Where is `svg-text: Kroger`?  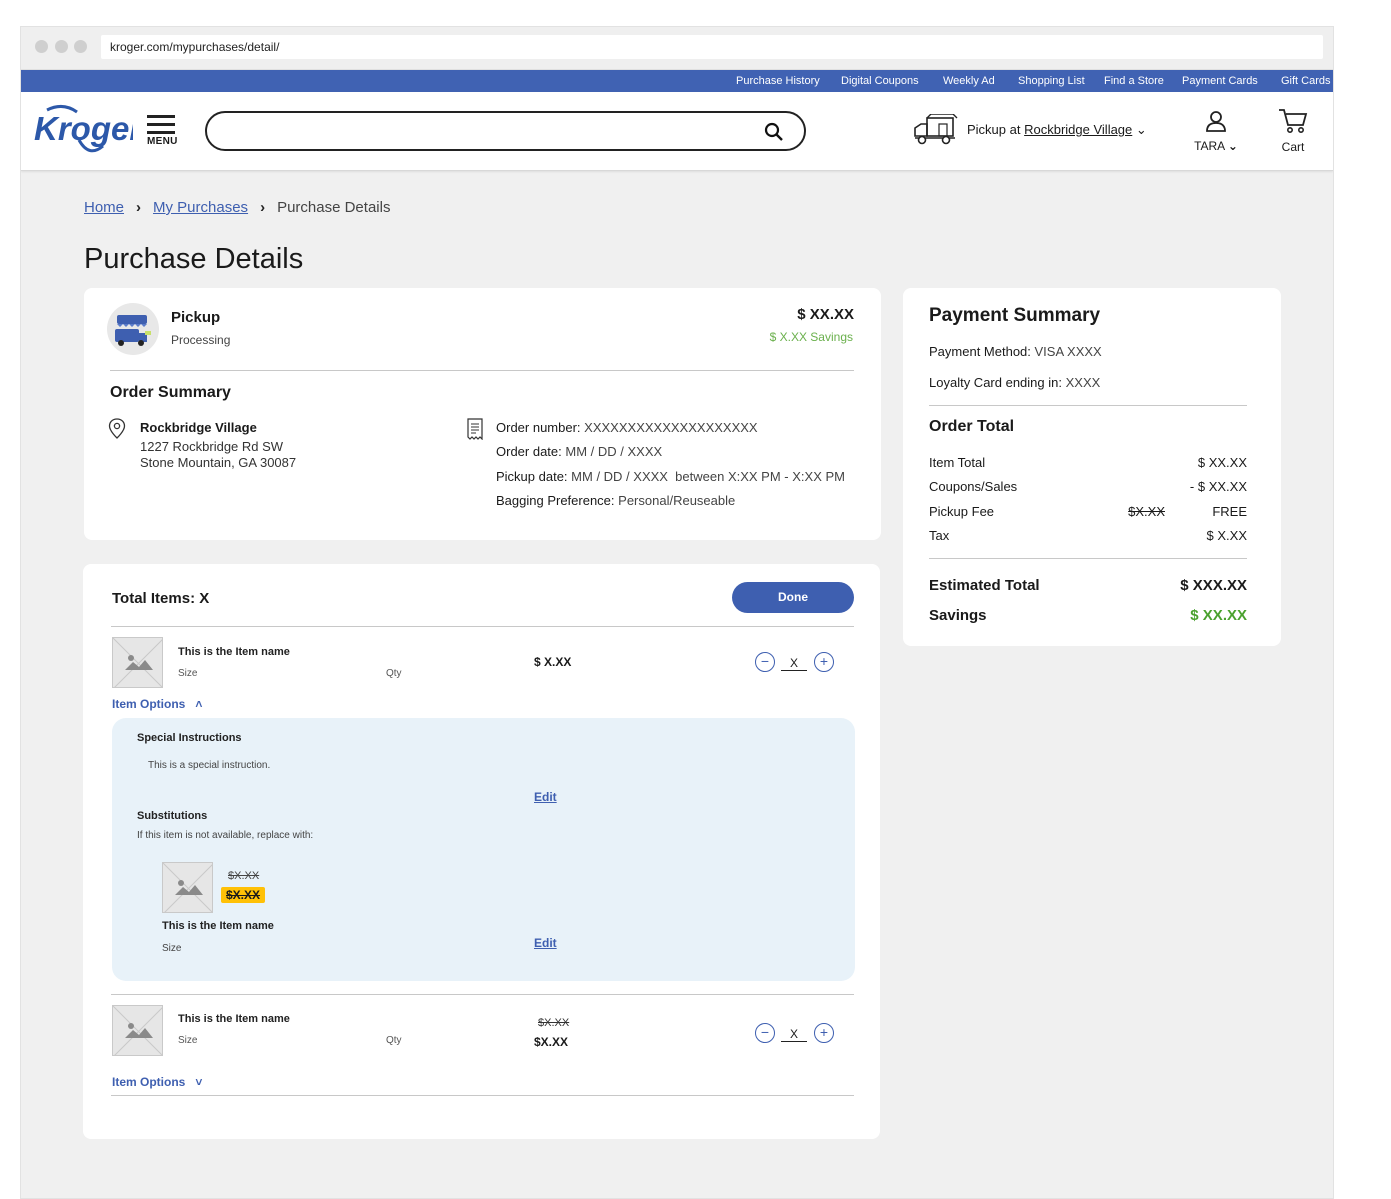
svg-text: Kroger is located at coordinates (83, 128).